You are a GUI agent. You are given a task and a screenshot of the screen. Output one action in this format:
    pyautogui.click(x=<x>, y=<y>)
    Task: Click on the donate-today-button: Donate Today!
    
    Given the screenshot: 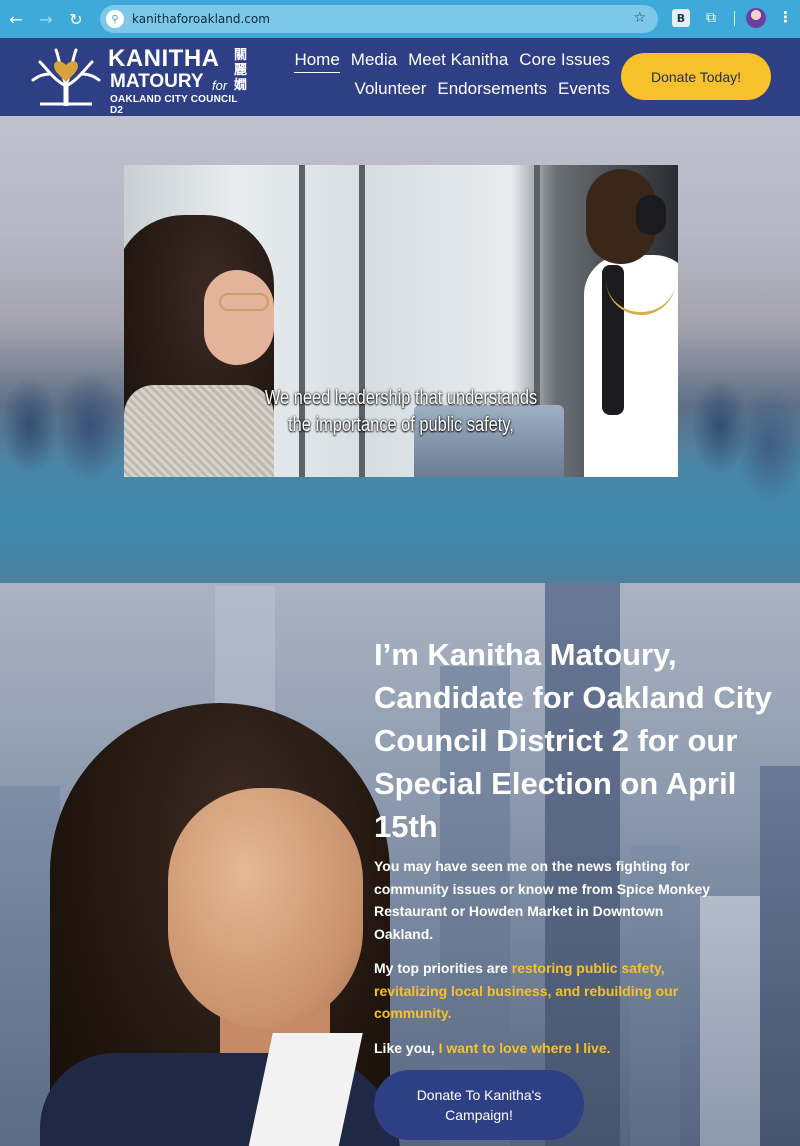 What is the action you would take?
    pyautogui.click(x=696, y=76)
    